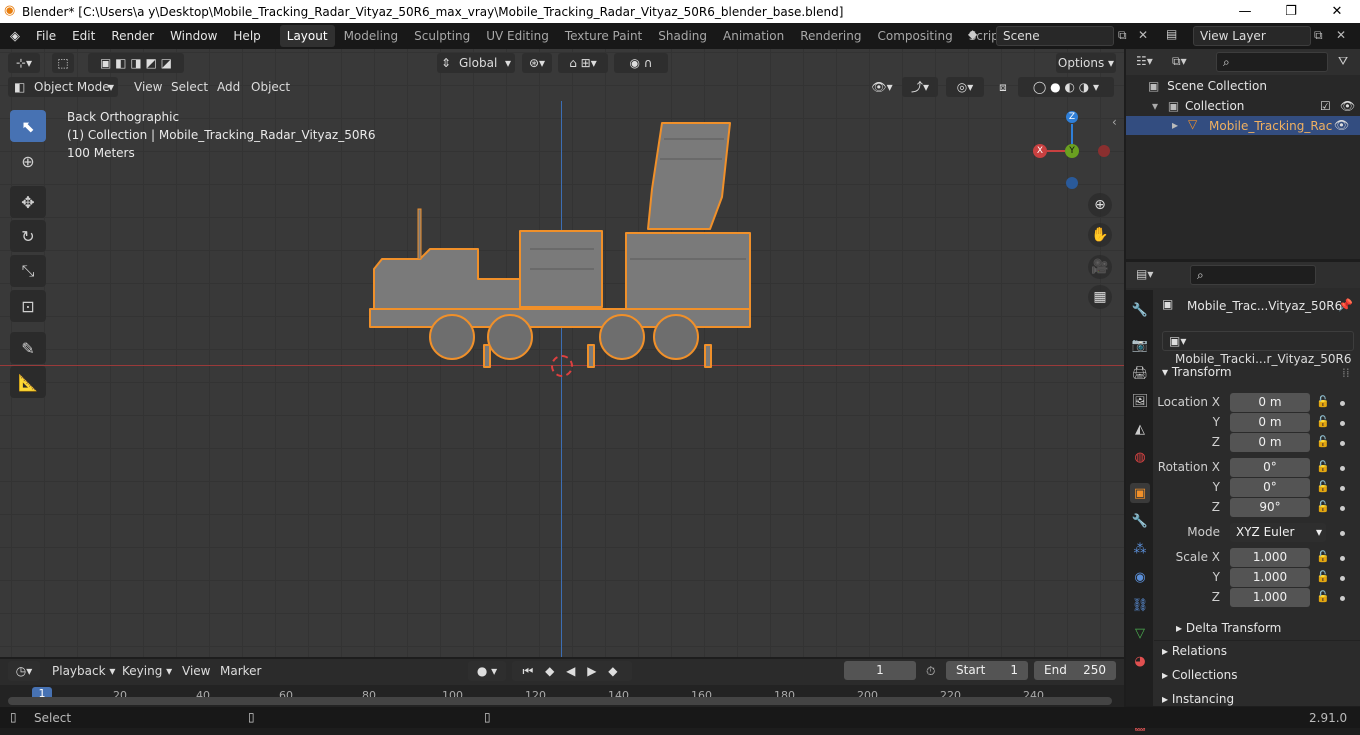  What do you see at coordinates (46, 36) in the screenshot?
I see `menu-file: File` at bounding box center [46, 36].